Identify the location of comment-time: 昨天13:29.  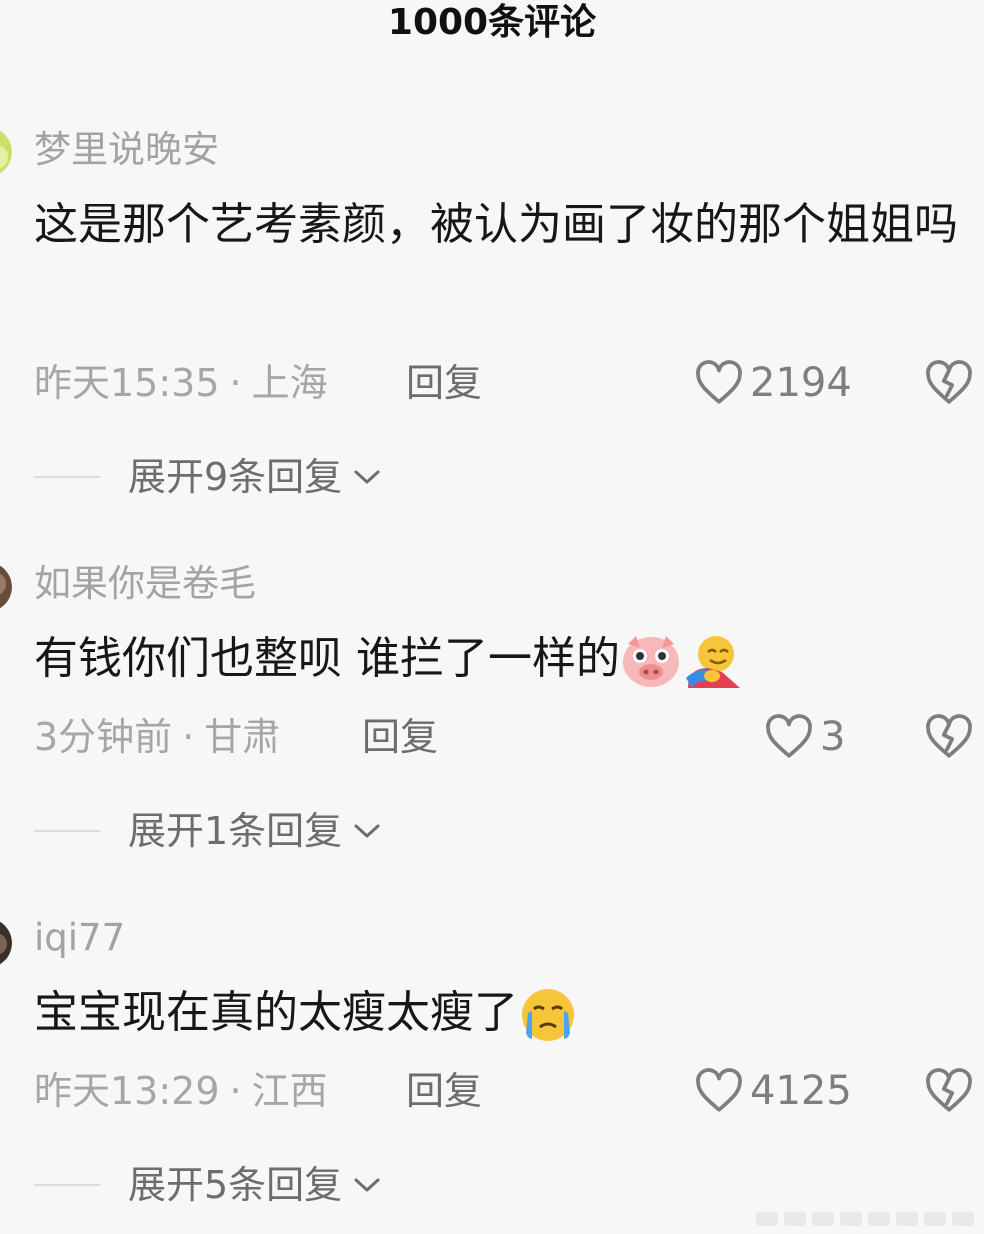
(127, 1091).